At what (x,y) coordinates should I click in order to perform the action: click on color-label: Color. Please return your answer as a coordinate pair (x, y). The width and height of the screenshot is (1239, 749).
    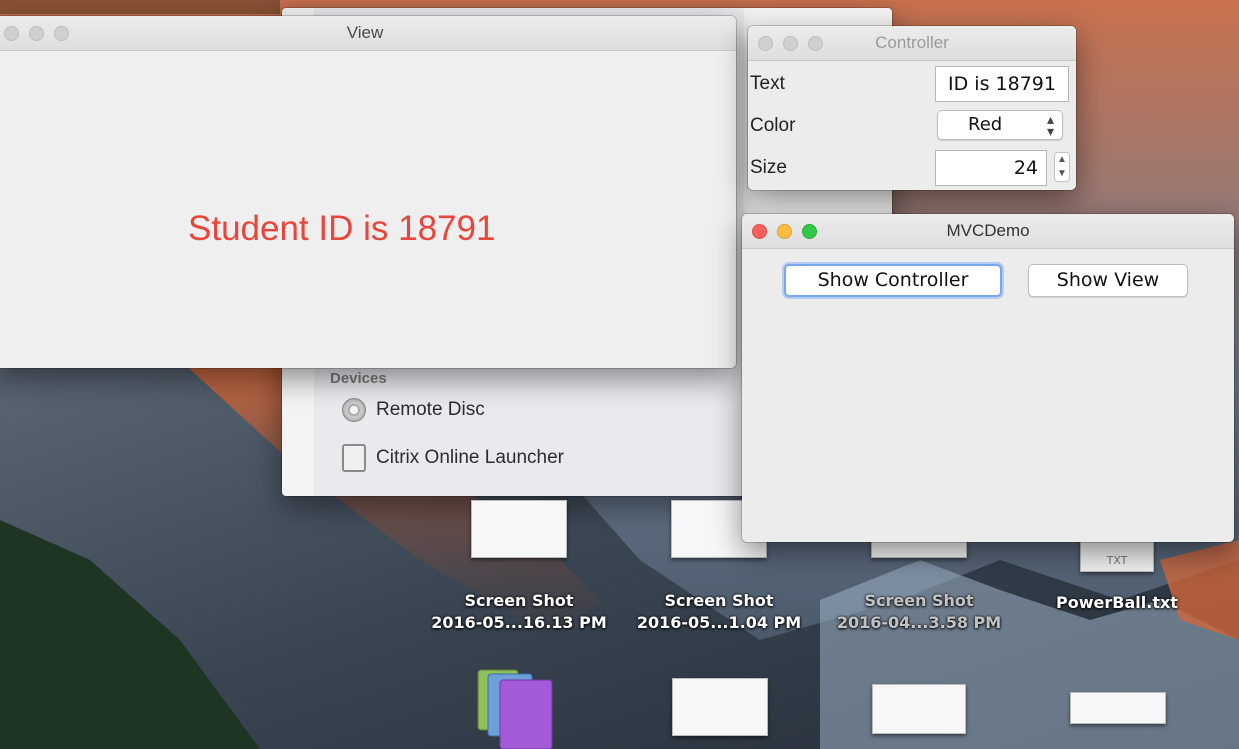
    Looking at the image, I should click on (773, 125).